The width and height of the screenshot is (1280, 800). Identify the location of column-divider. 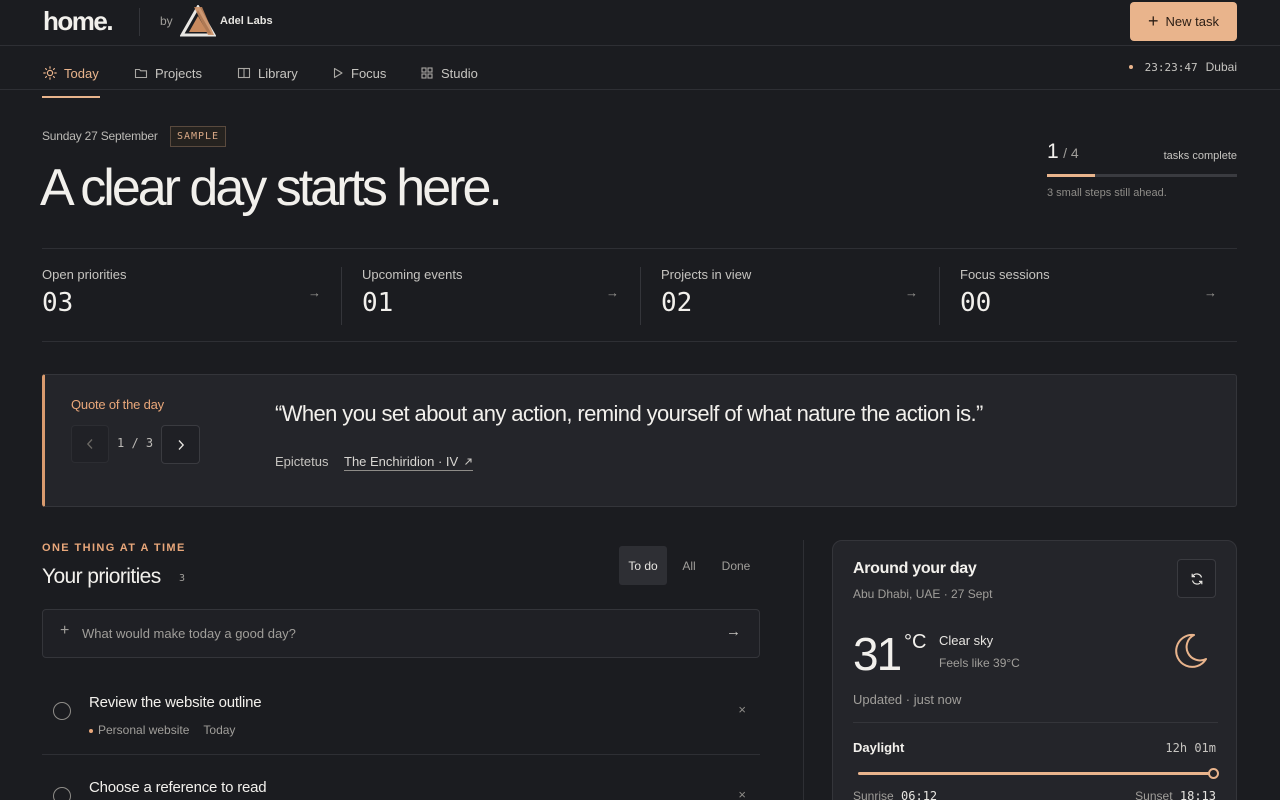
(803, 670).